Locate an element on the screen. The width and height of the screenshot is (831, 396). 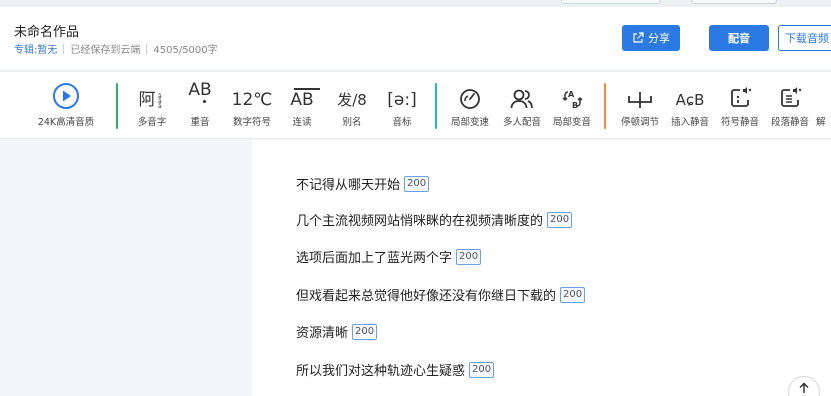
tool-pause-adjust-label: 停顿调节 is located at coordinates (639, 122).